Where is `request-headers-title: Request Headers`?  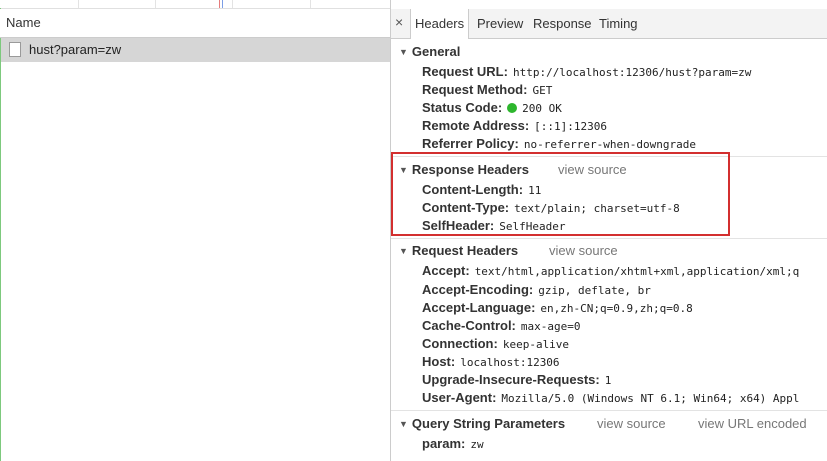 request-headers-title: Request Headers is located at coordinates (465, 250).